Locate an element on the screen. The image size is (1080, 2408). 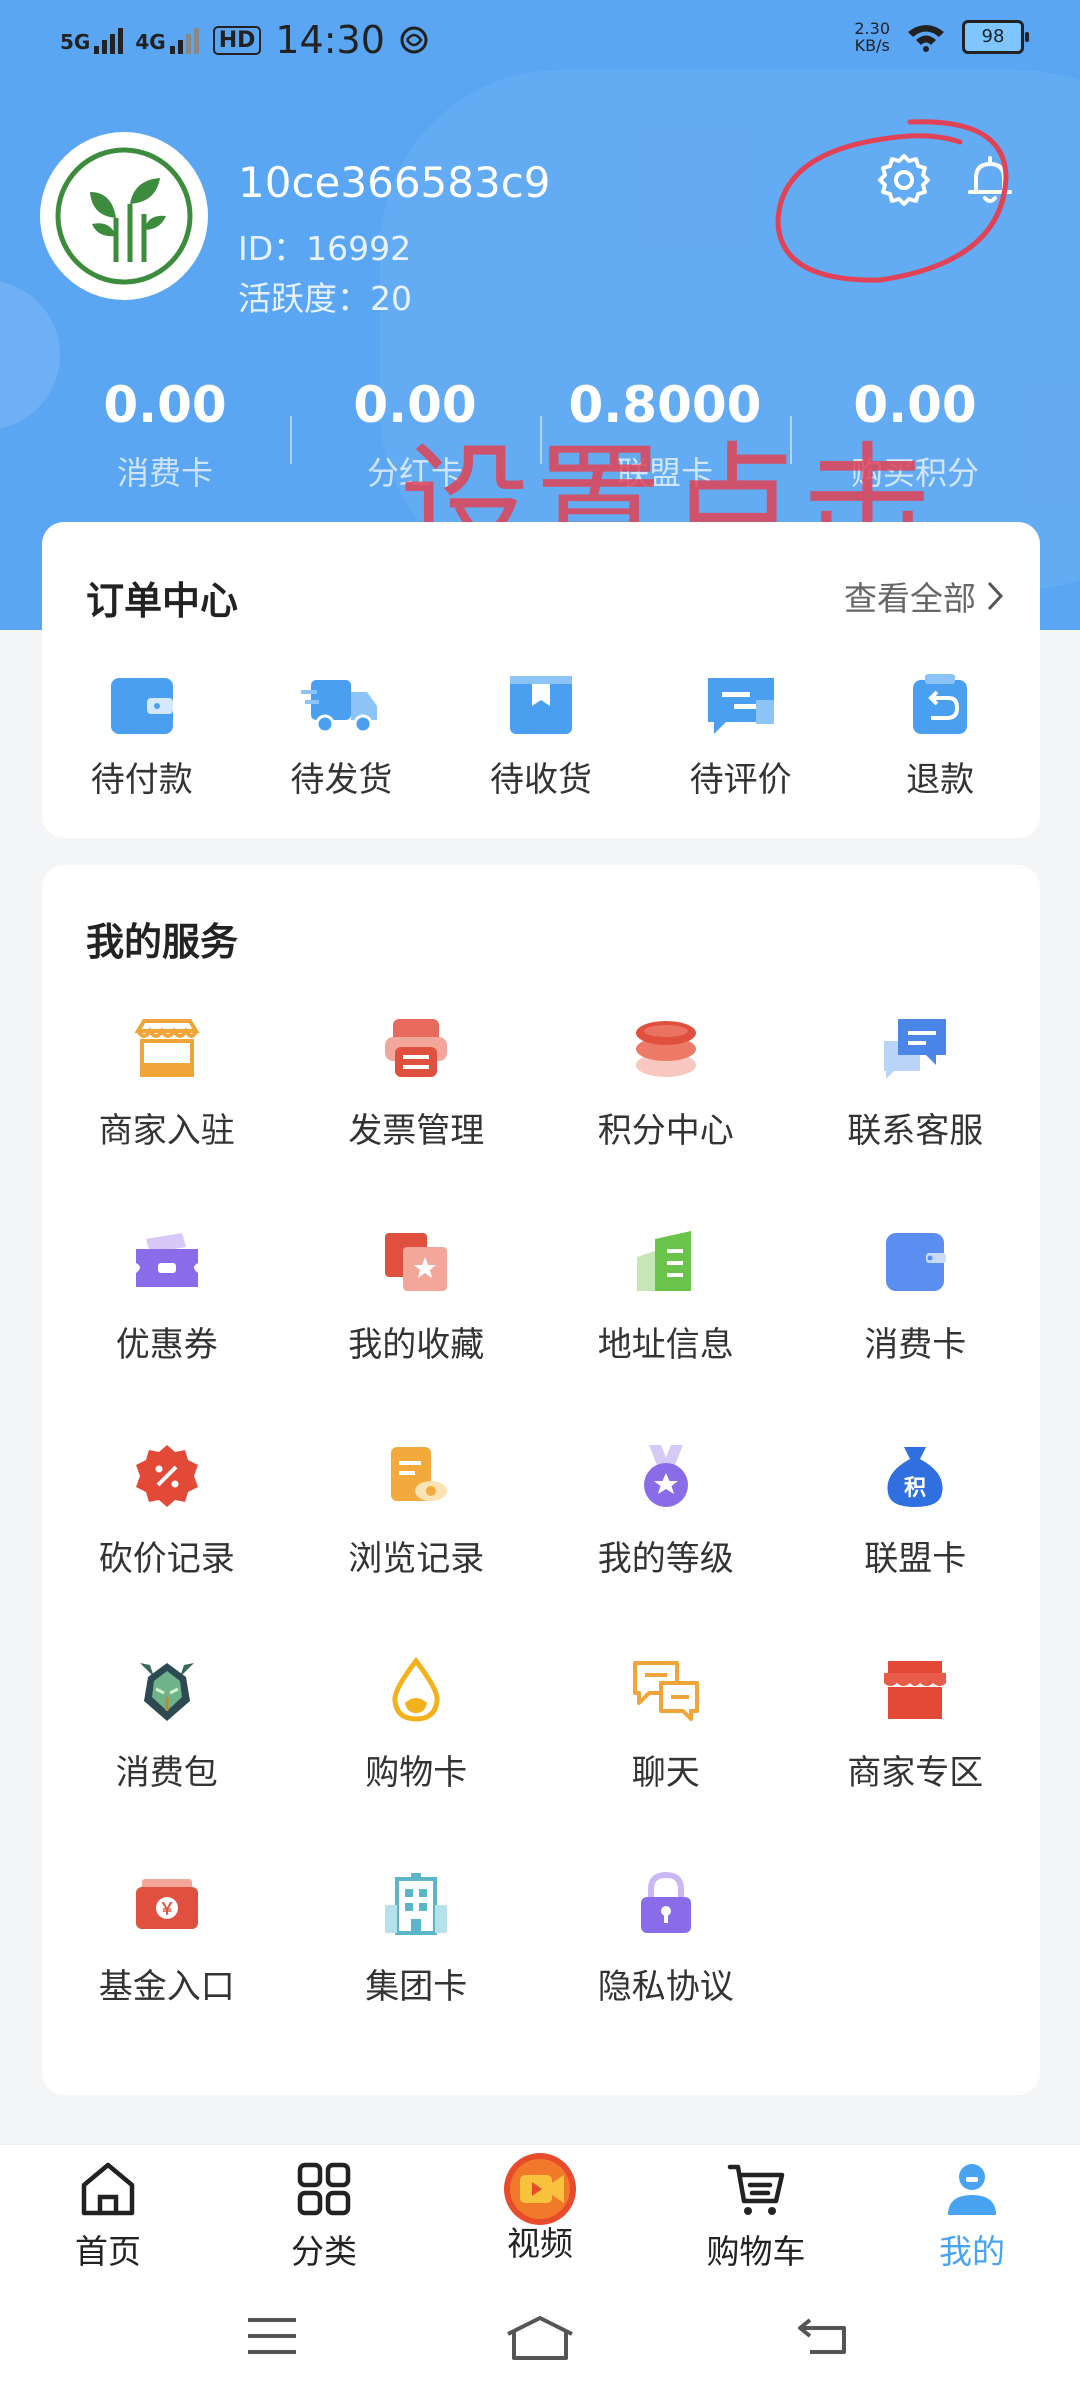
username: 10ce366583c9 is located at coordinates (394, 182).